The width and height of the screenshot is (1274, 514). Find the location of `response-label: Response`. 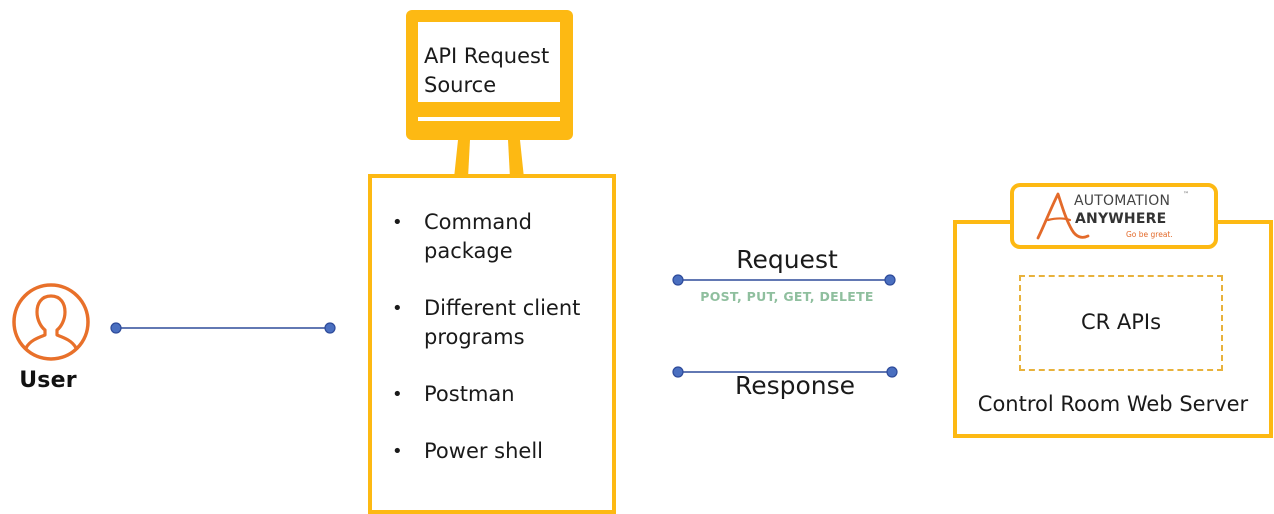

response-label: Response is located at coordinates (795, 385).